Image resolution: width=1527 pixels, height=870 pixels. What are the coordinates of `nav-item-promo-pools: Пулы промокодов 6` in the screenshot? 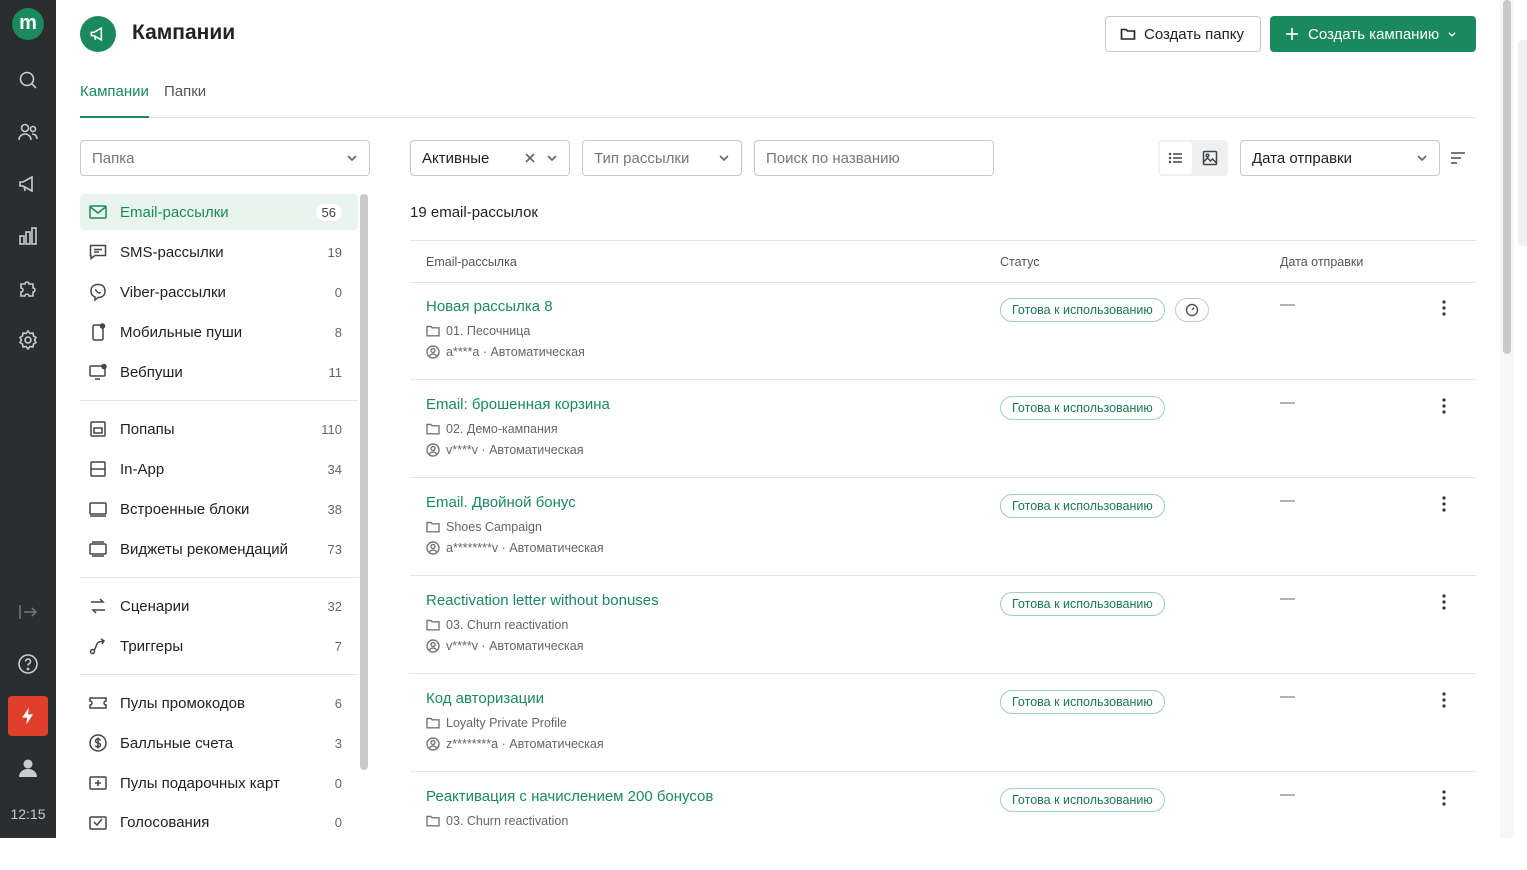 It's located at (219, 703).